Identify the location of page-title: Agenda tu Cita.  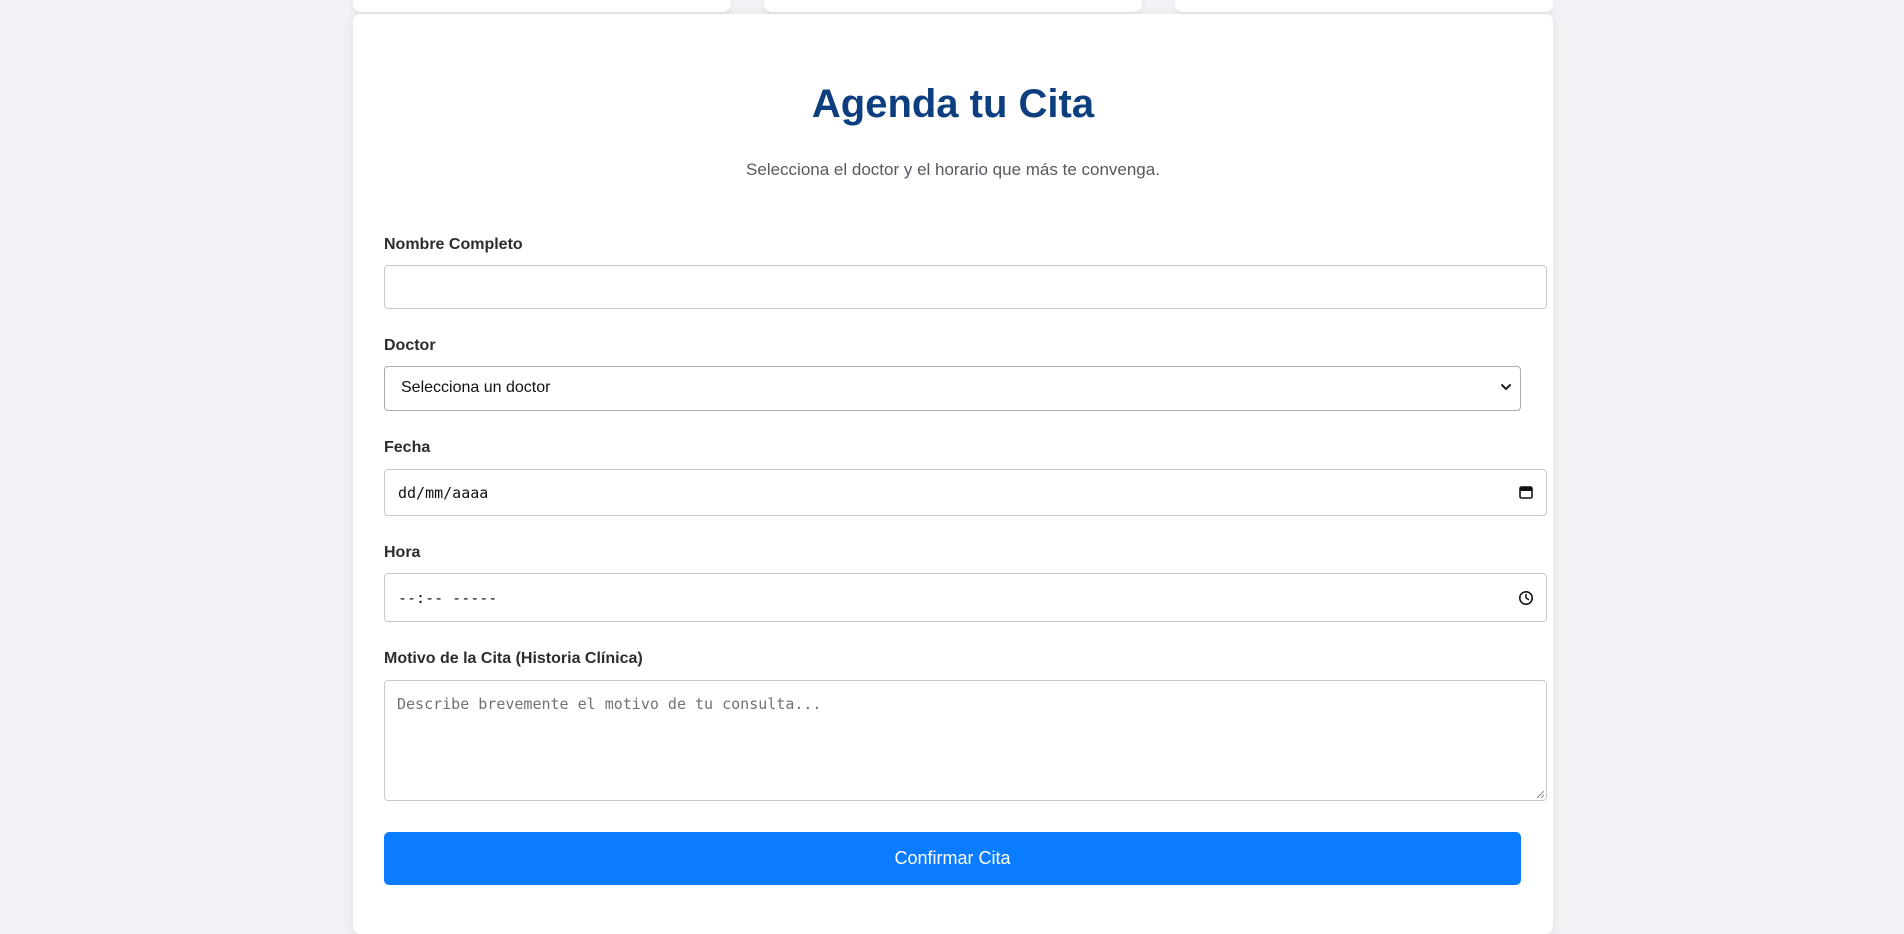
(953, 104).